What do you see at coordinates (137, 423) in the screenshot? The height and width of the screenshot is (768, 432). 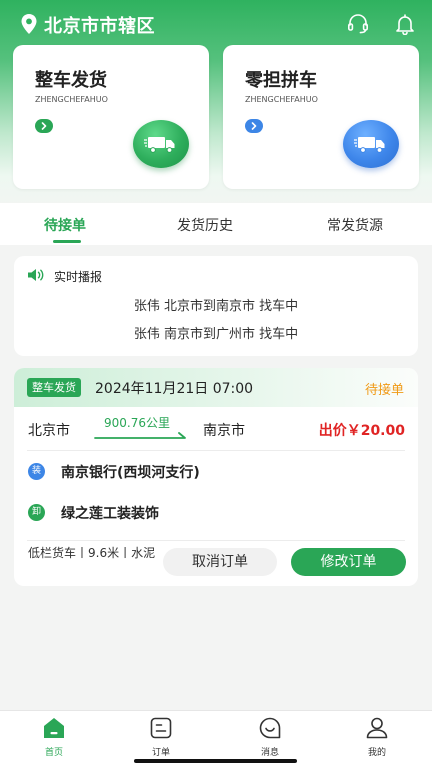 I see `route-distance: 900.76公里` at bounding box center [137, 423].